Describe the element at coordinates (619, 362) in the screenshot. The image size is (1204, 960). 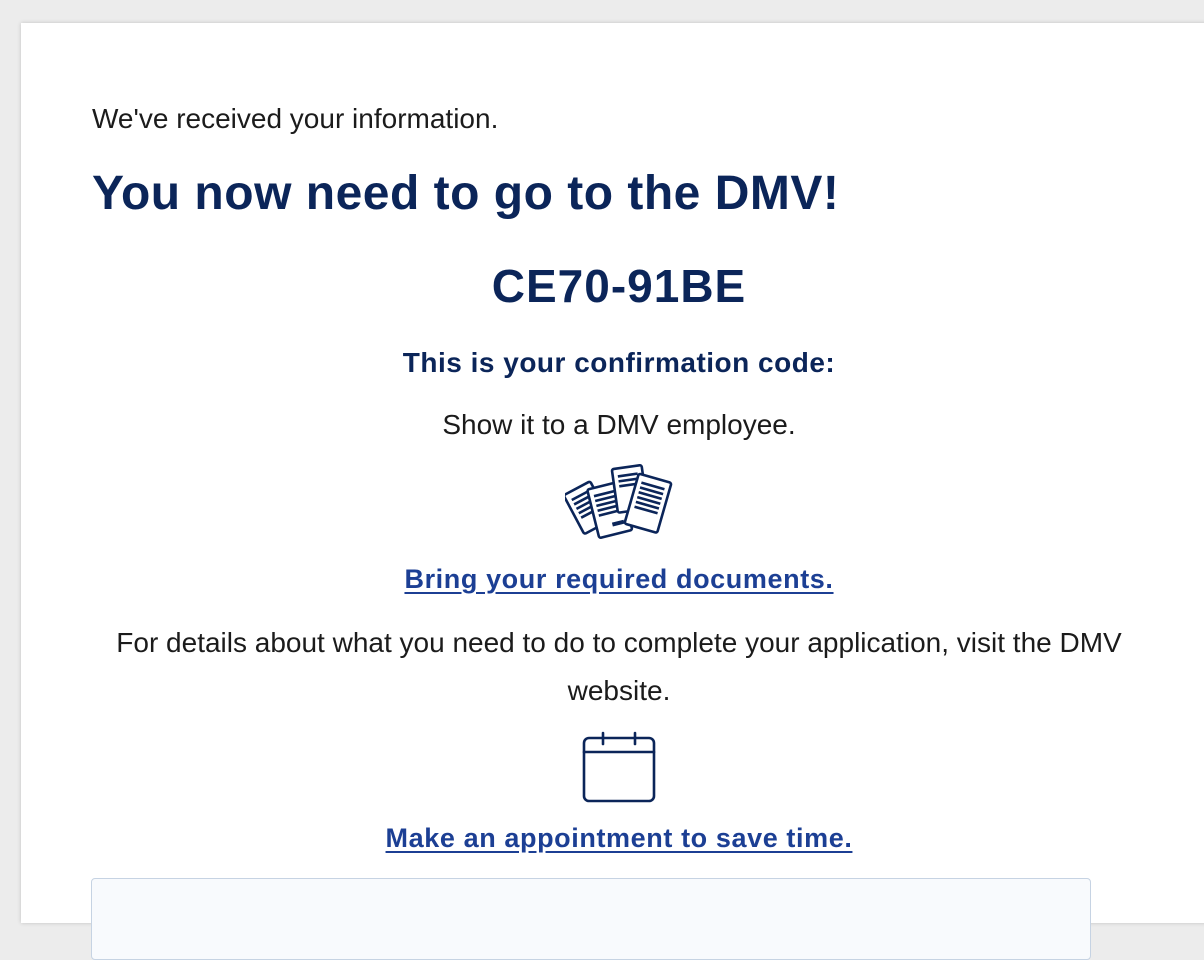
I see `confirmation-code-label: This is your confirmation code:` at that location.